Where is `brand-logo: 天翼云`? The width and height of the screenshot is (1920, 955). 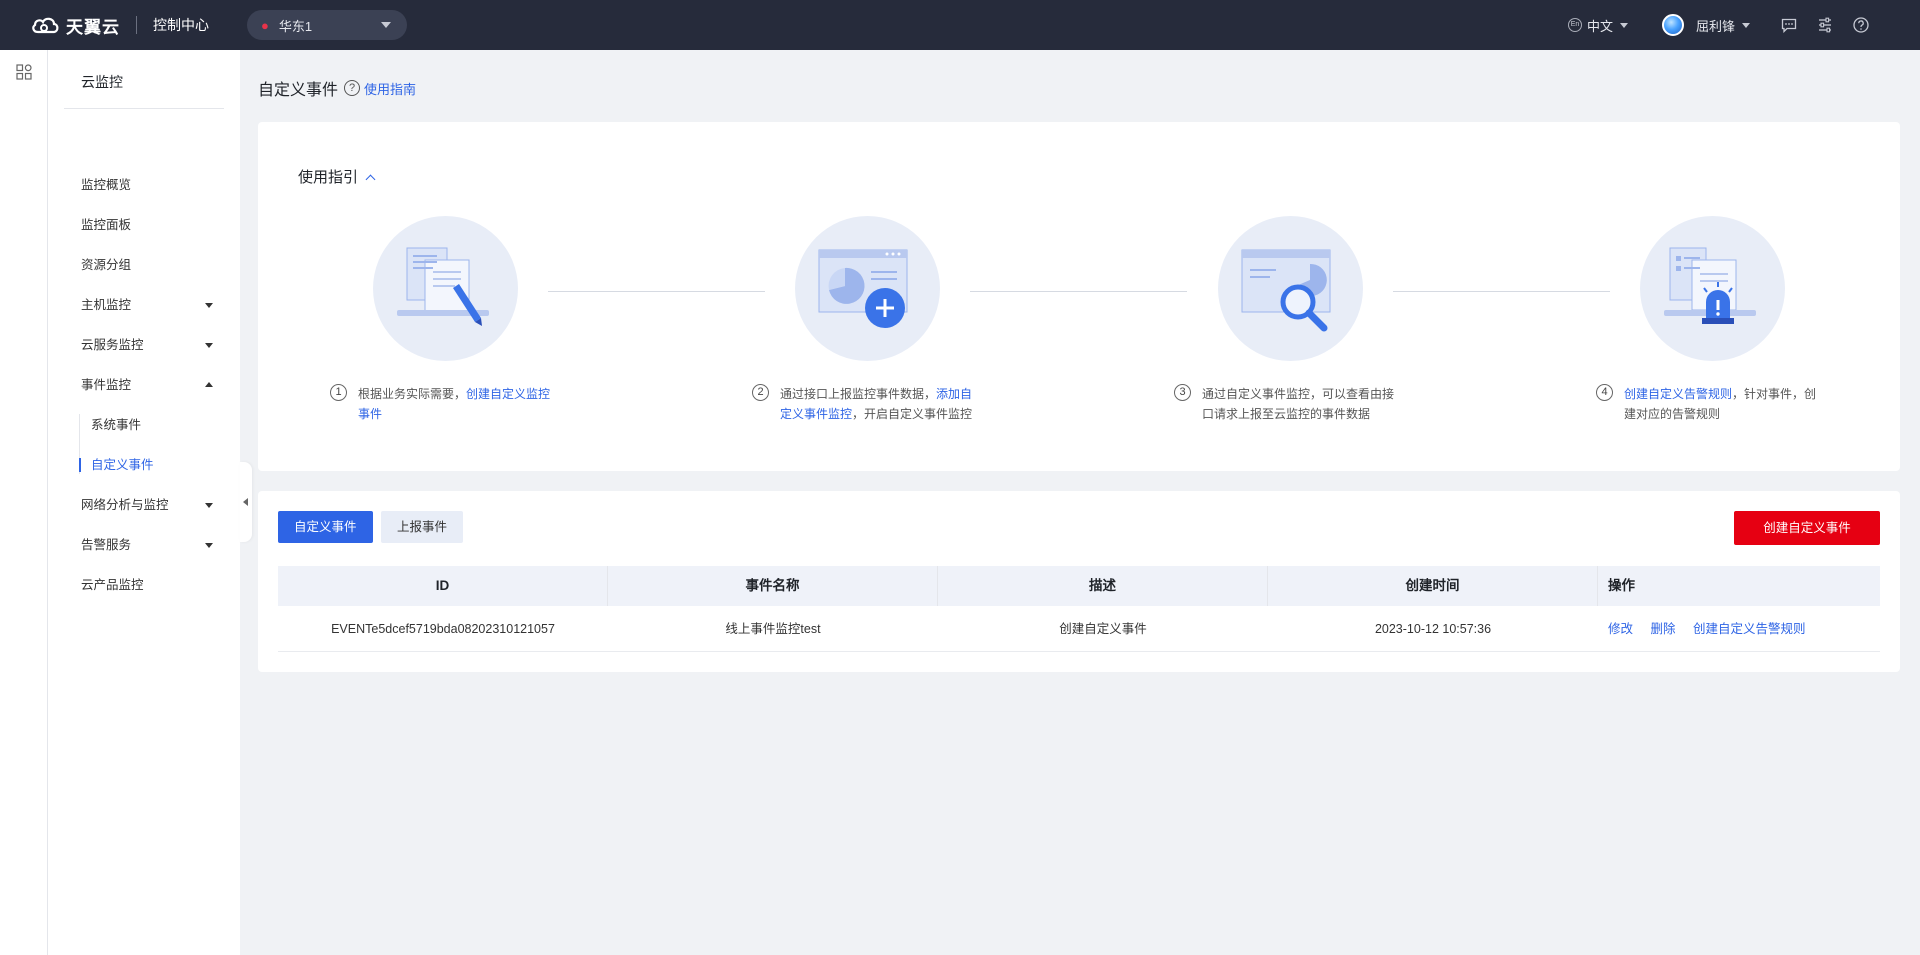 brand-logo: 天翼云 is located at coordinates (75, 25).